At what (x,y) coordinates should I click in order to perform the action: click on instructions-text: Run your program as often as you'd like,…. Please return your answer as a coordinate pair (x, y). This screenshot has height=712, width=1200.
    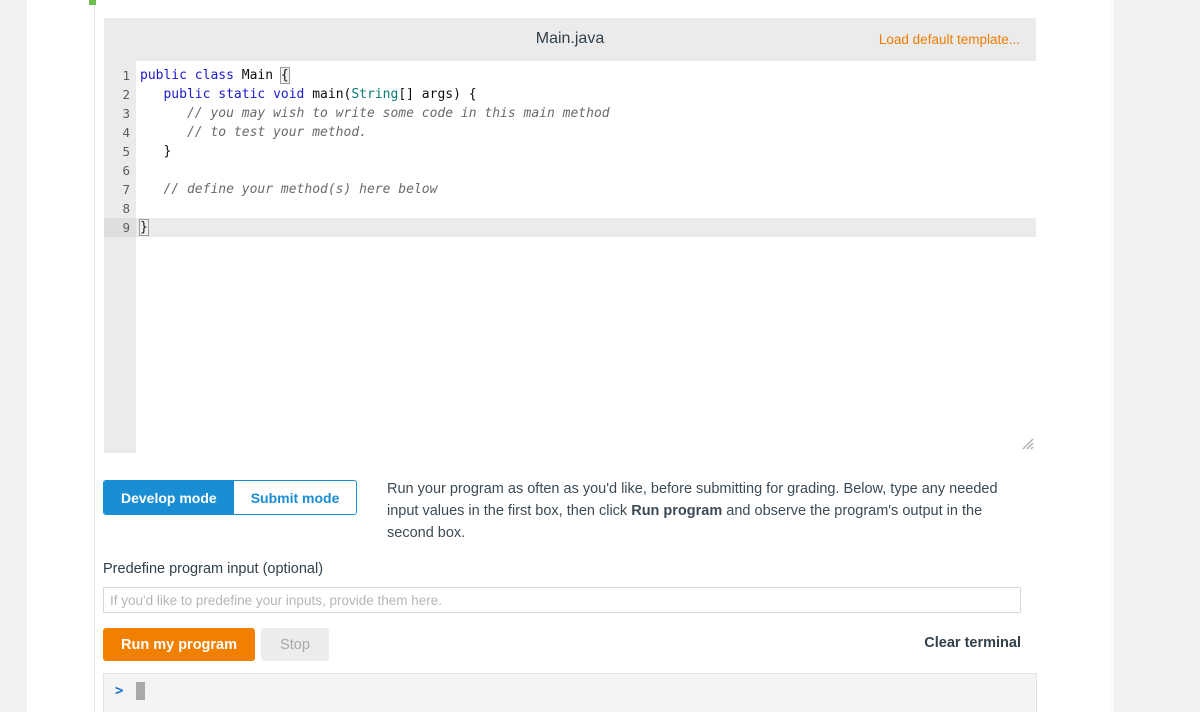
    Looking at the image, I should click on (694, 511).